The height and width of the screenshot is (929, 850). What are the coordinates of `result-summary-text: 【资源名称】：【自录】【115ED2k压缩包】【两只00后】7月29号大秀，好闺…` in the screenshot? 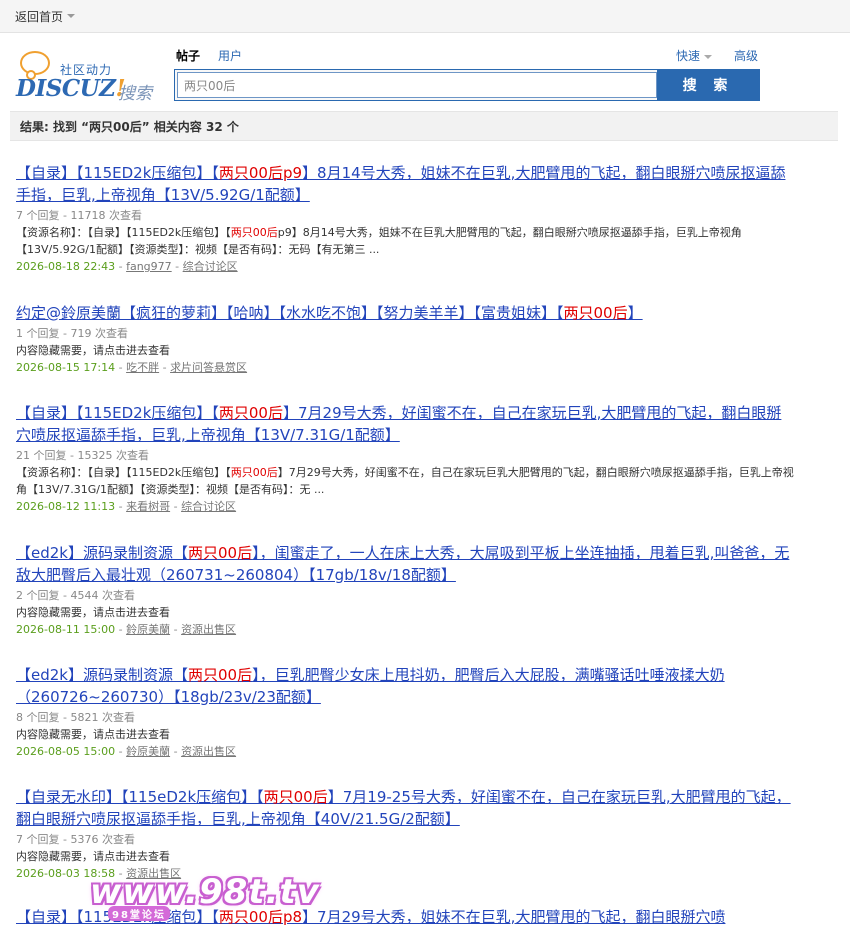 It's located at (406, 481).